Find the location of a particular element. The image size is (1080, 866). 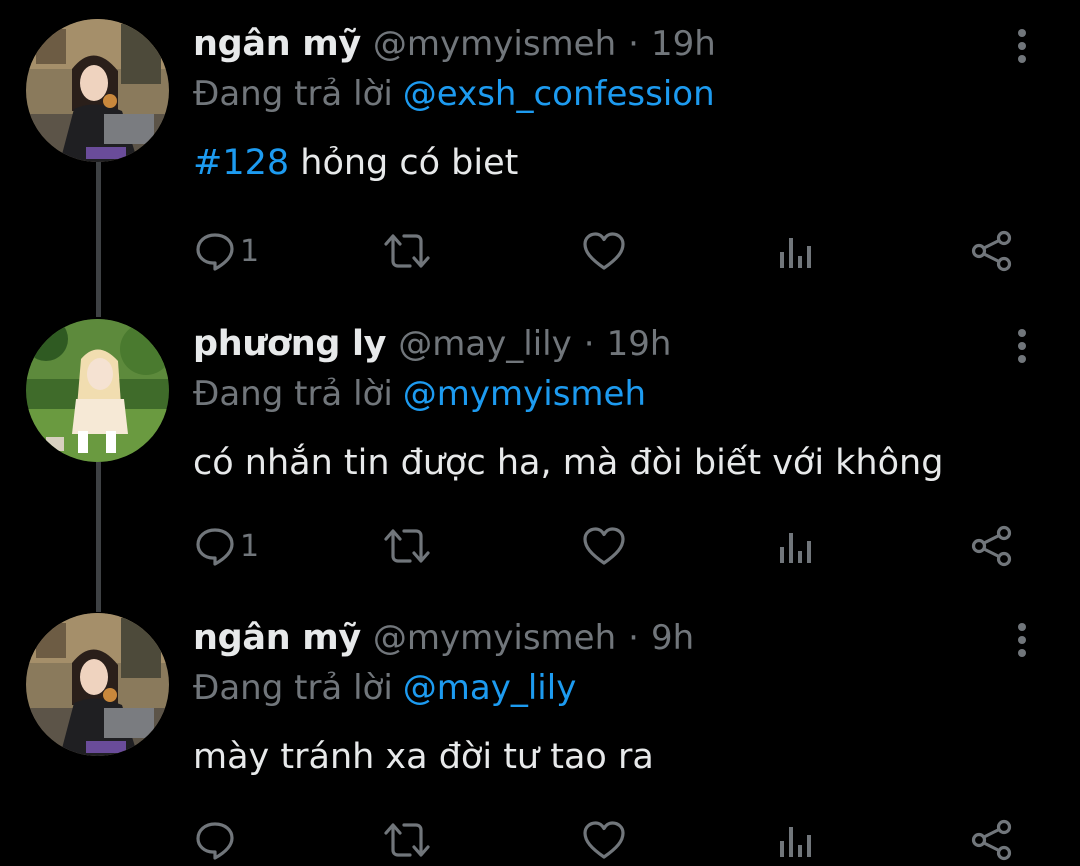

reply-context: Đang trả lời @mymyismeh is located at coordinates (419, 398).